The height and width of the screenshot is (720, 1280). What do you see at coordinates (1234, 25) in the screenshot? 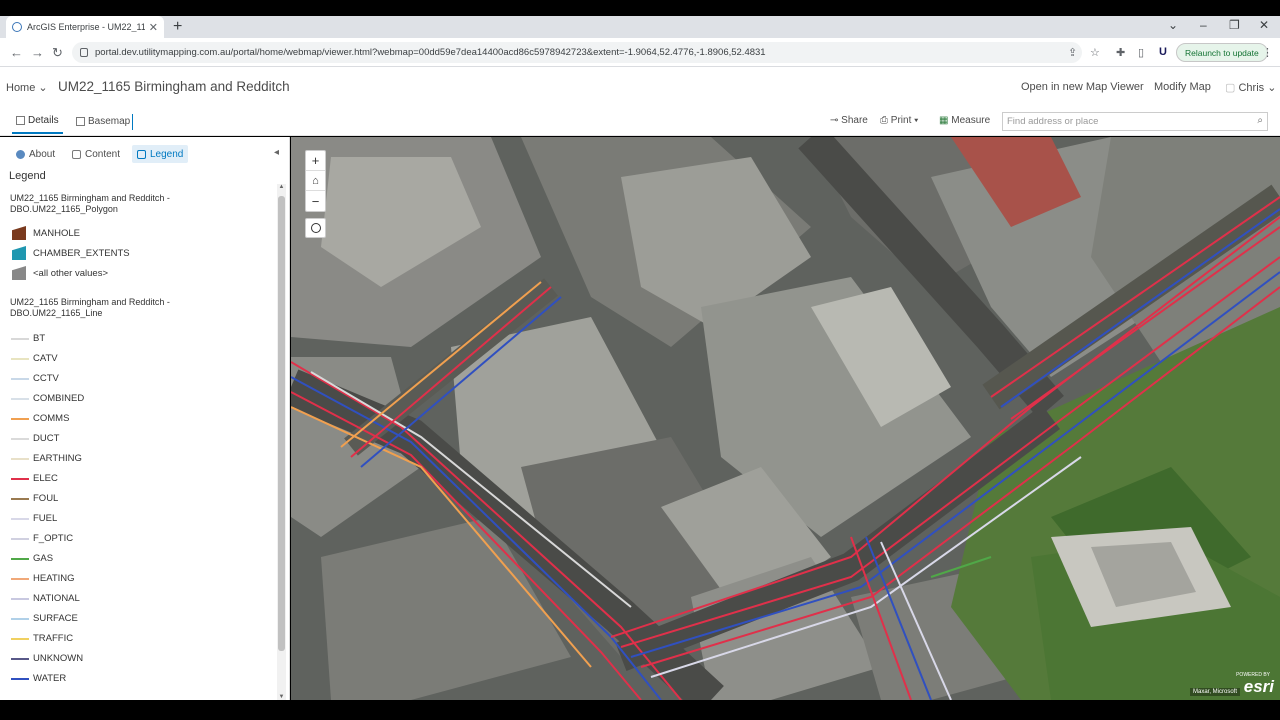
I see `maximize-icon: ❐` at bounding box center [1234, 25].